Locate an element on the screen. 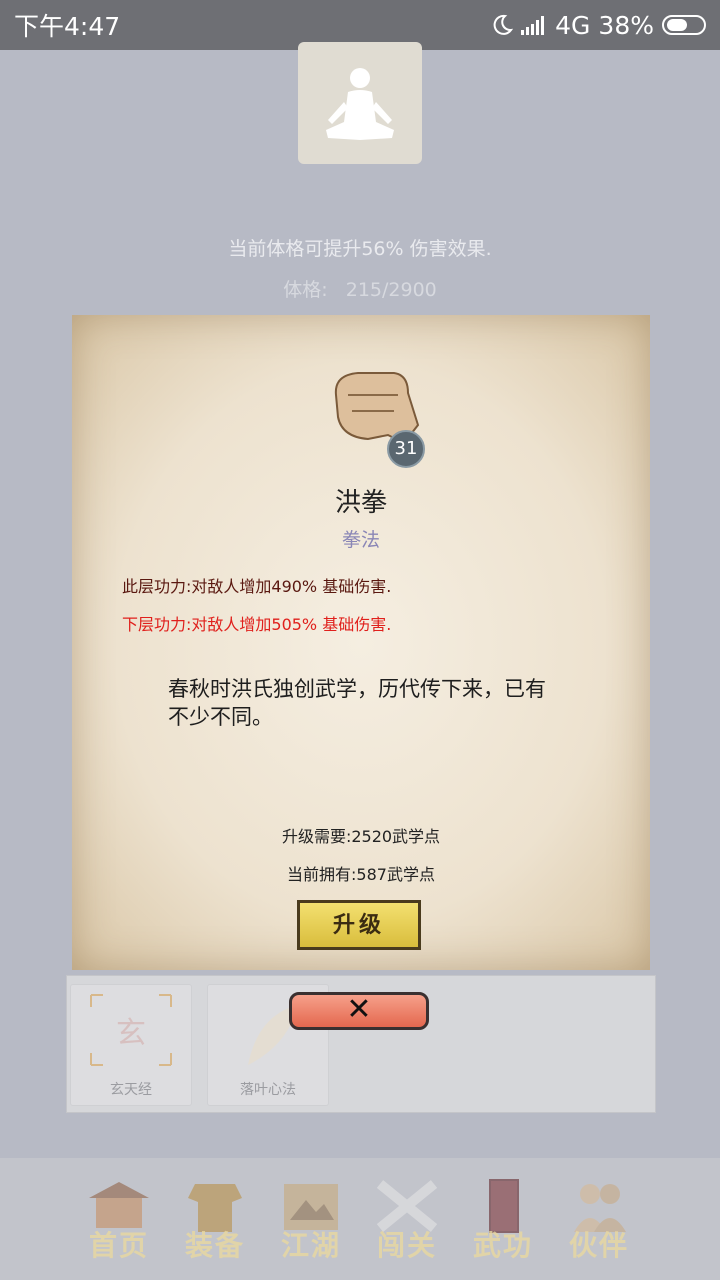 The width and height of the screenshot is (720, 1280). meditation-avatar is located at coordinates (360, 103).